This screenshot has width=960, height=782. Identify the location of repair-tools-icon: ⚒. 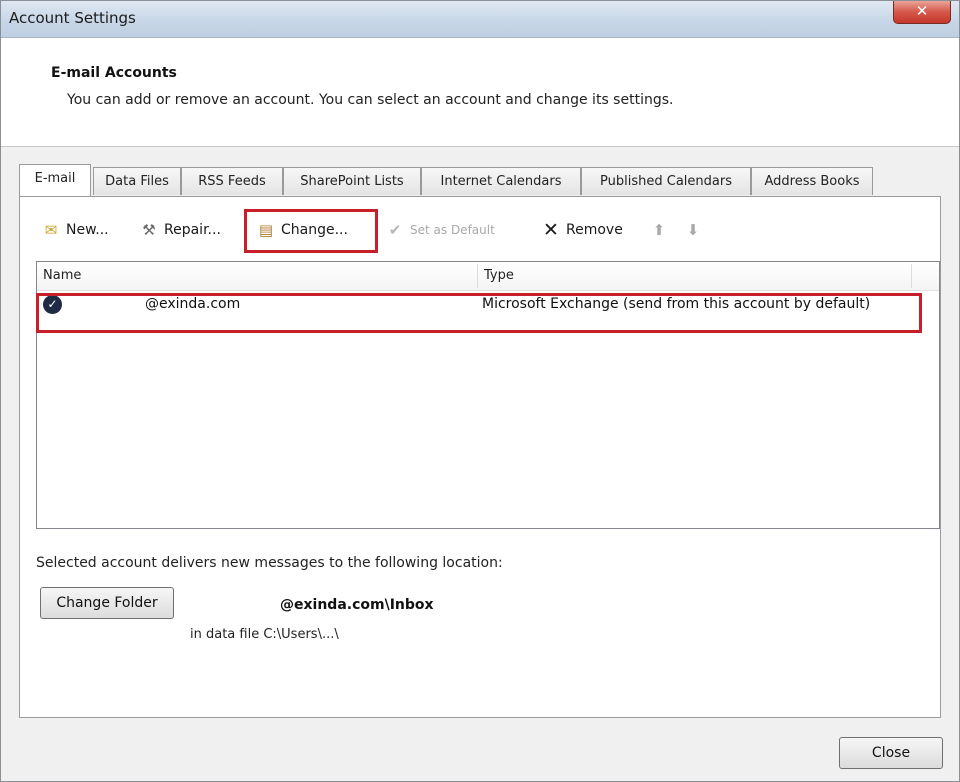
(149, 230).